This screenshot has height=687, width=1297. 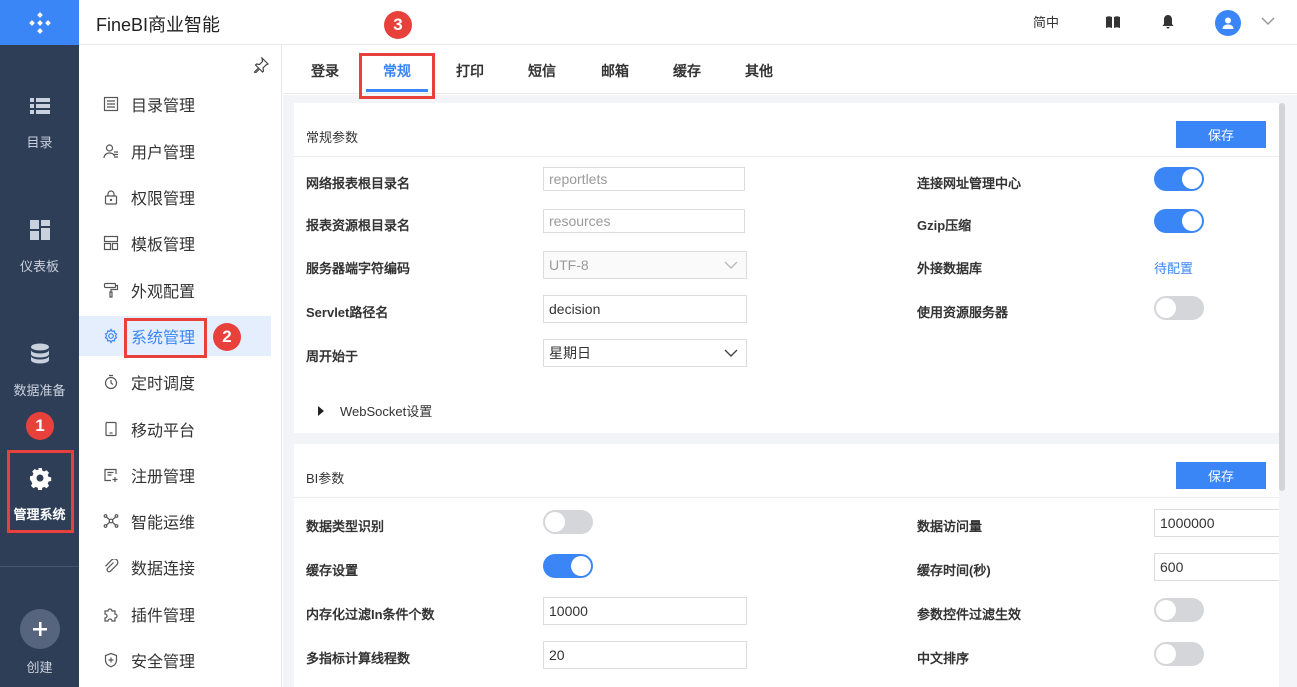 I want to click on subnav-item-label: 模板管理, so click(x=163, y=245).